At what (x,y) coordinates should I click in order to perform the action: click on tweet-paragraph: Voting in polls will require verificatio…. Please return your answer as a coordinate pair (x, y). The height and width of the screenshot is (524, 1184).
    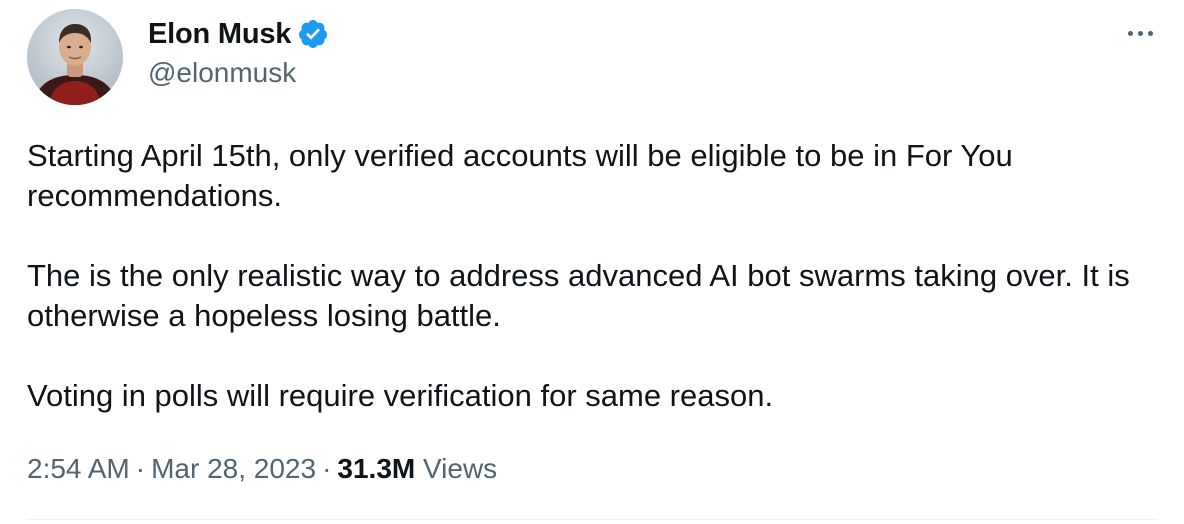
    Looking at the image, I should click on (400, 395).